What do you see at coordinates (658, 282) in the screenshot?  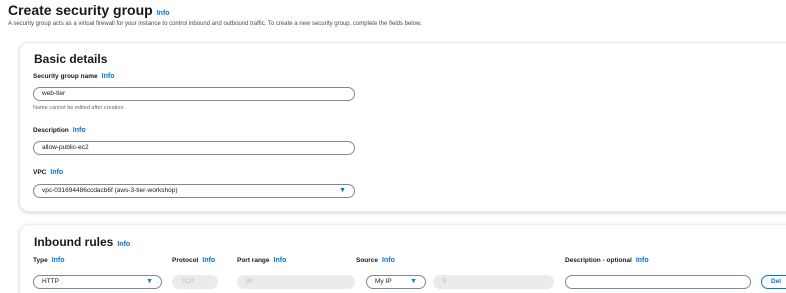 I see `rule-description-input` at bounding box center [658, 282].